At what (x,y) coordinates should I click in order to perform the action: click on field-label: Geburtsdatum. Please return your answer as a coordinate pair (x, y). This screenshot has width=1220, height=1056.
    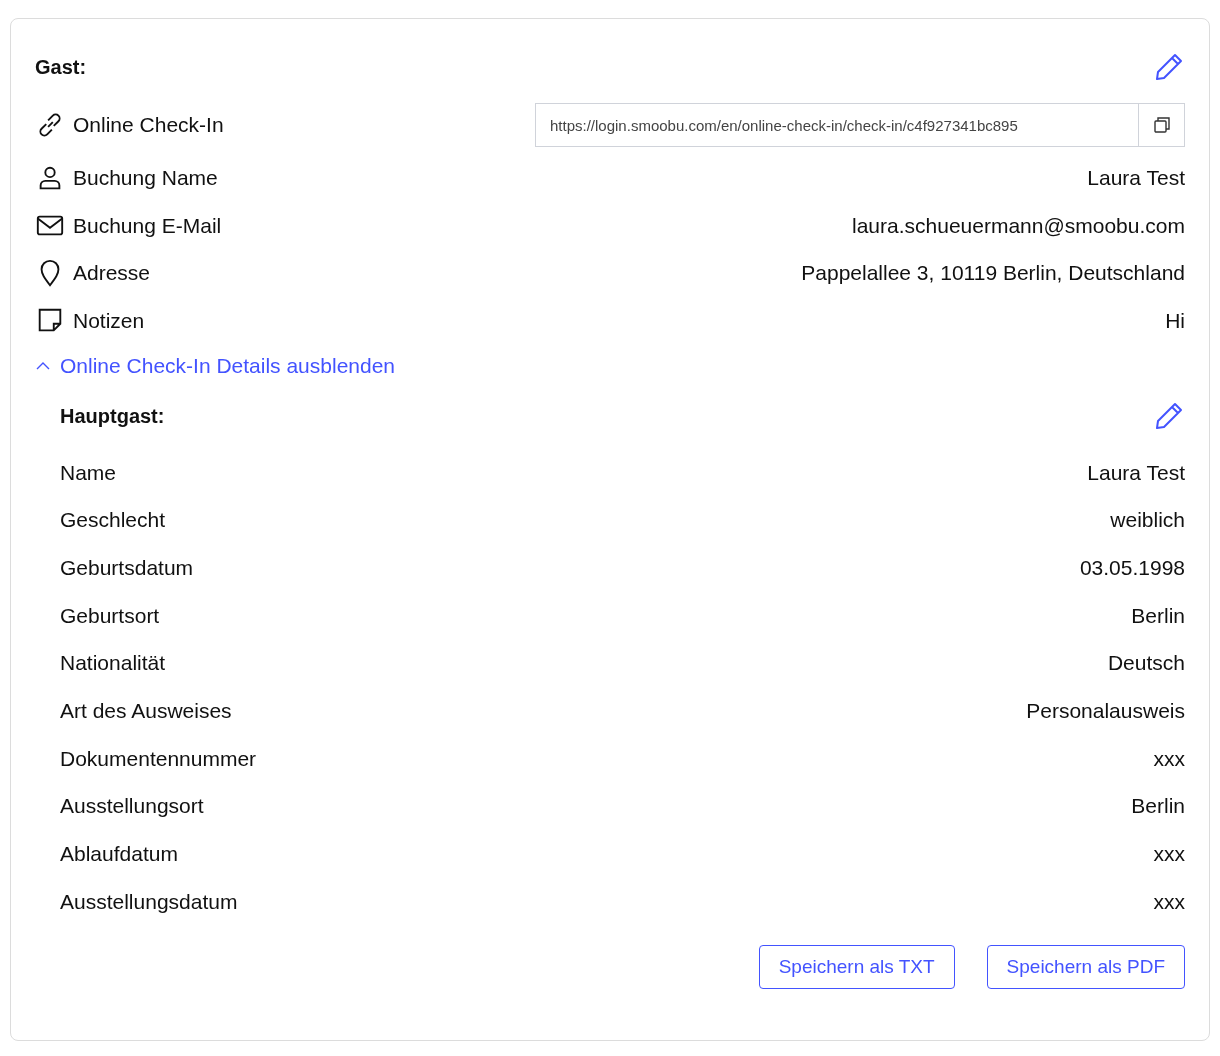
    Looking at the image, I should click on (127, 567).